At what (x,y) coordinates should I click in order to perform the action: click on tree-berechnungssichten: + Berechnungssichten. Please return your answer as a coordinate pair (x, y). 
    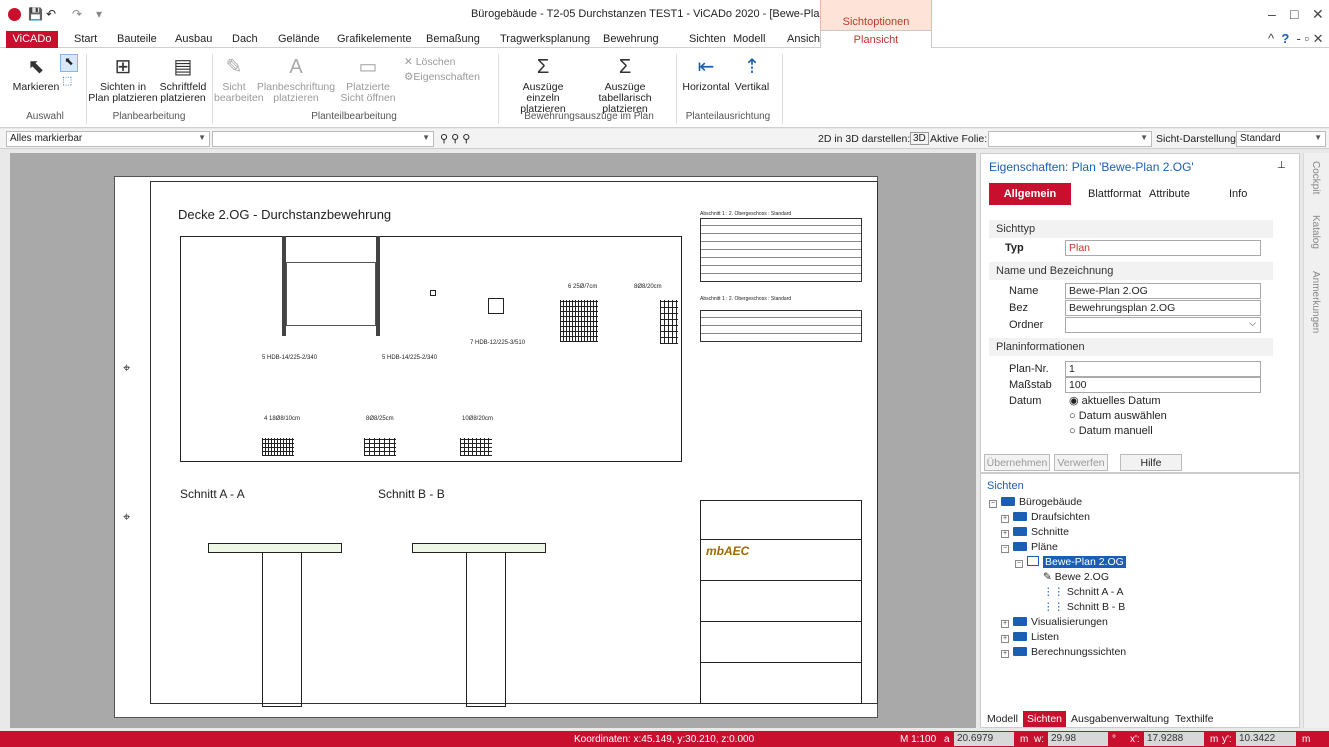
    Looking at the image, I should click on (1063, 652).